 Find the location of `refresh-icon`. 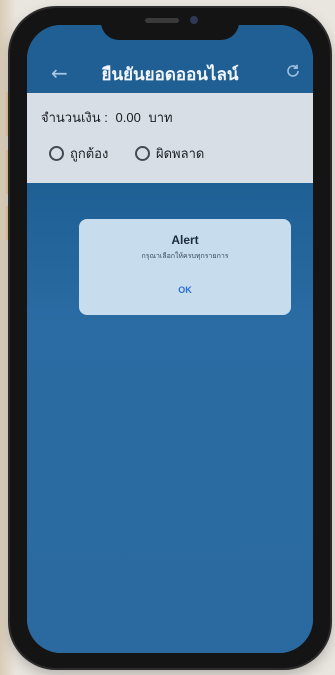

refresh-icon is located at coordinates (293, 71).